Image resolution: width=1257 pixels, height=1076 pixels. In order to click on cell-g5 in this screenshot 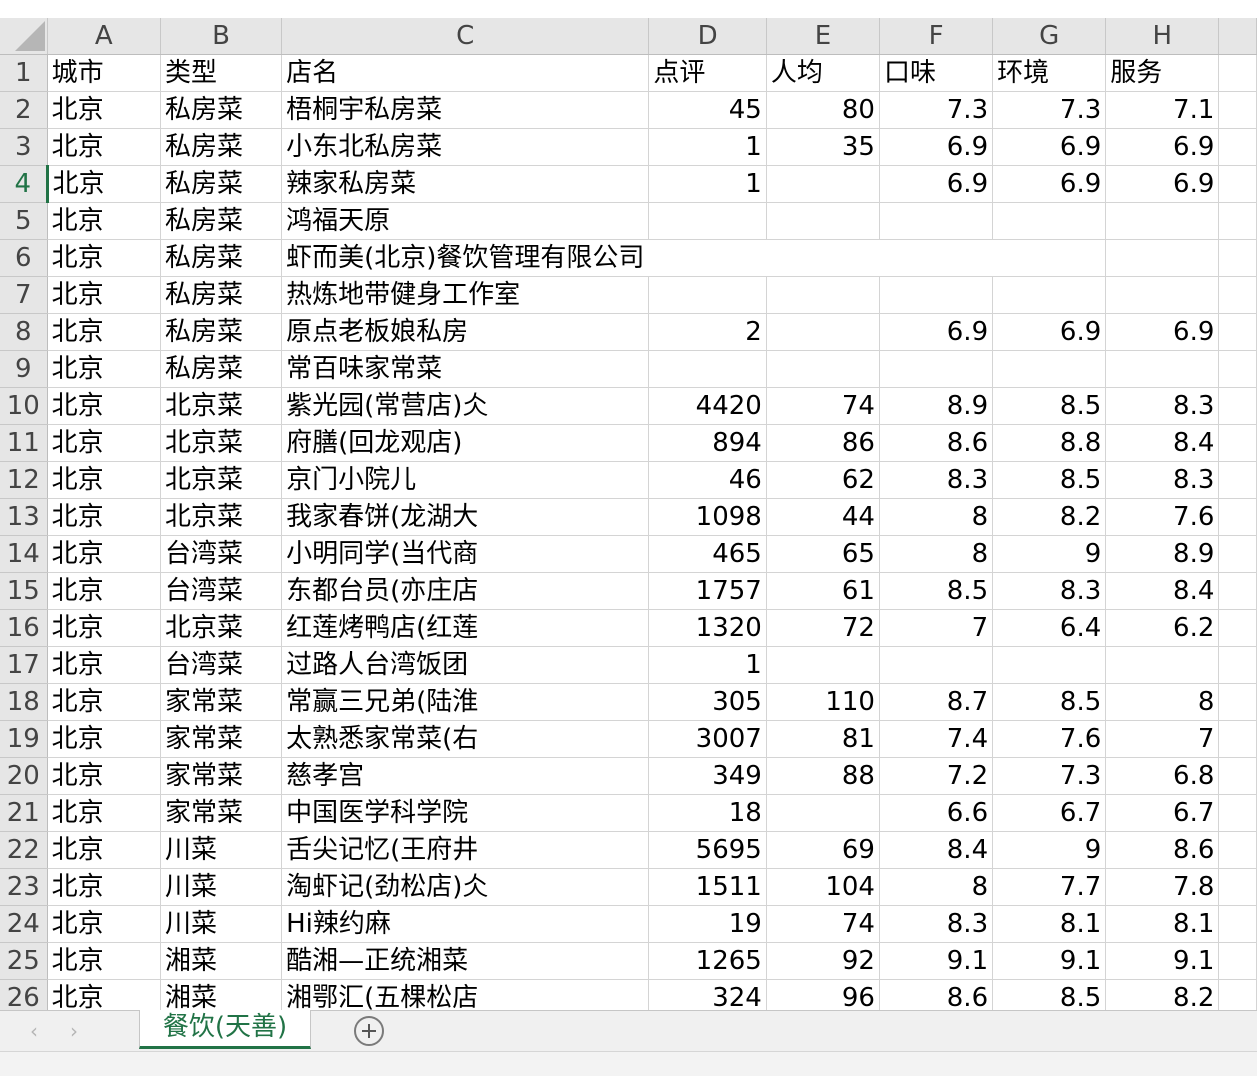, I will do `click(1049, 221)`.